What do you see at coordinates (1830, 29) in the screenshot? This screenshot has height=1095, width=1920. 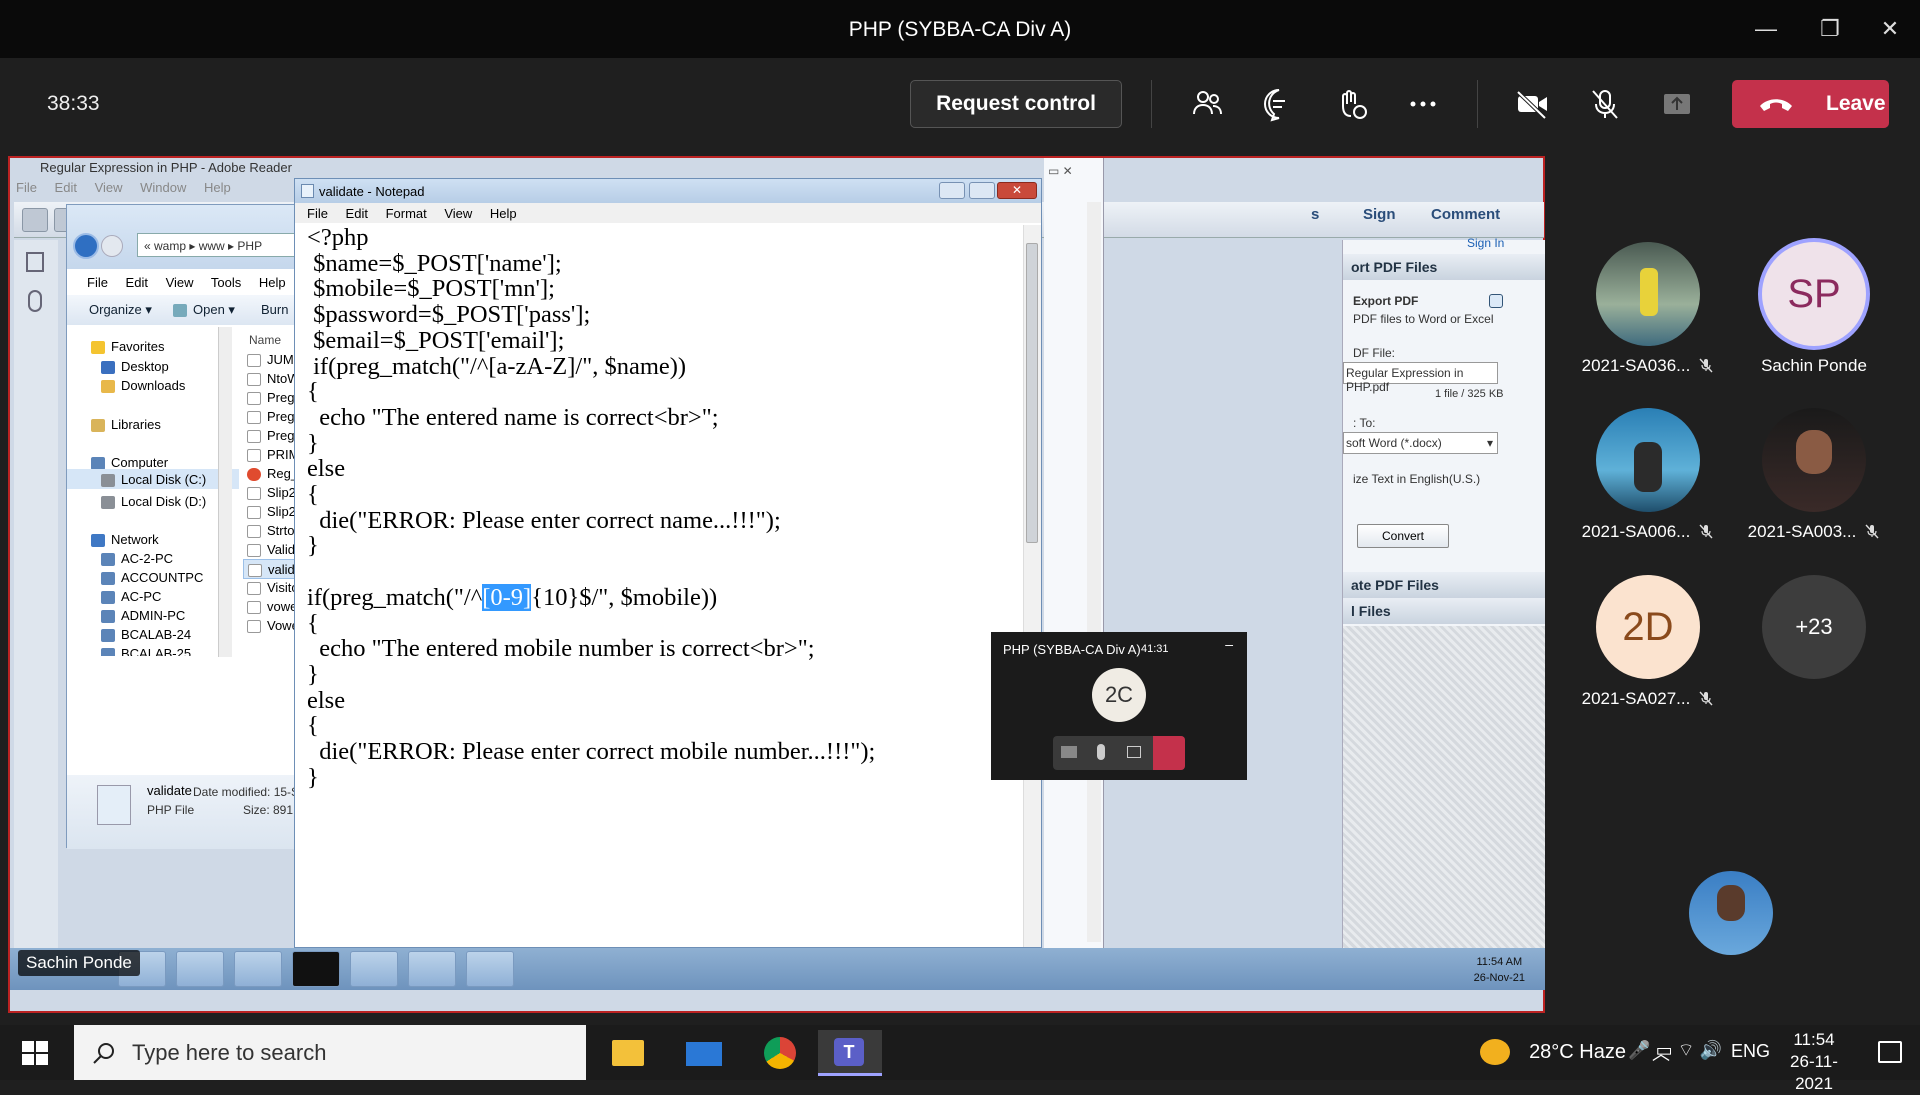 I see `maximize-button: ❐` at bounding box center [1830, 29].